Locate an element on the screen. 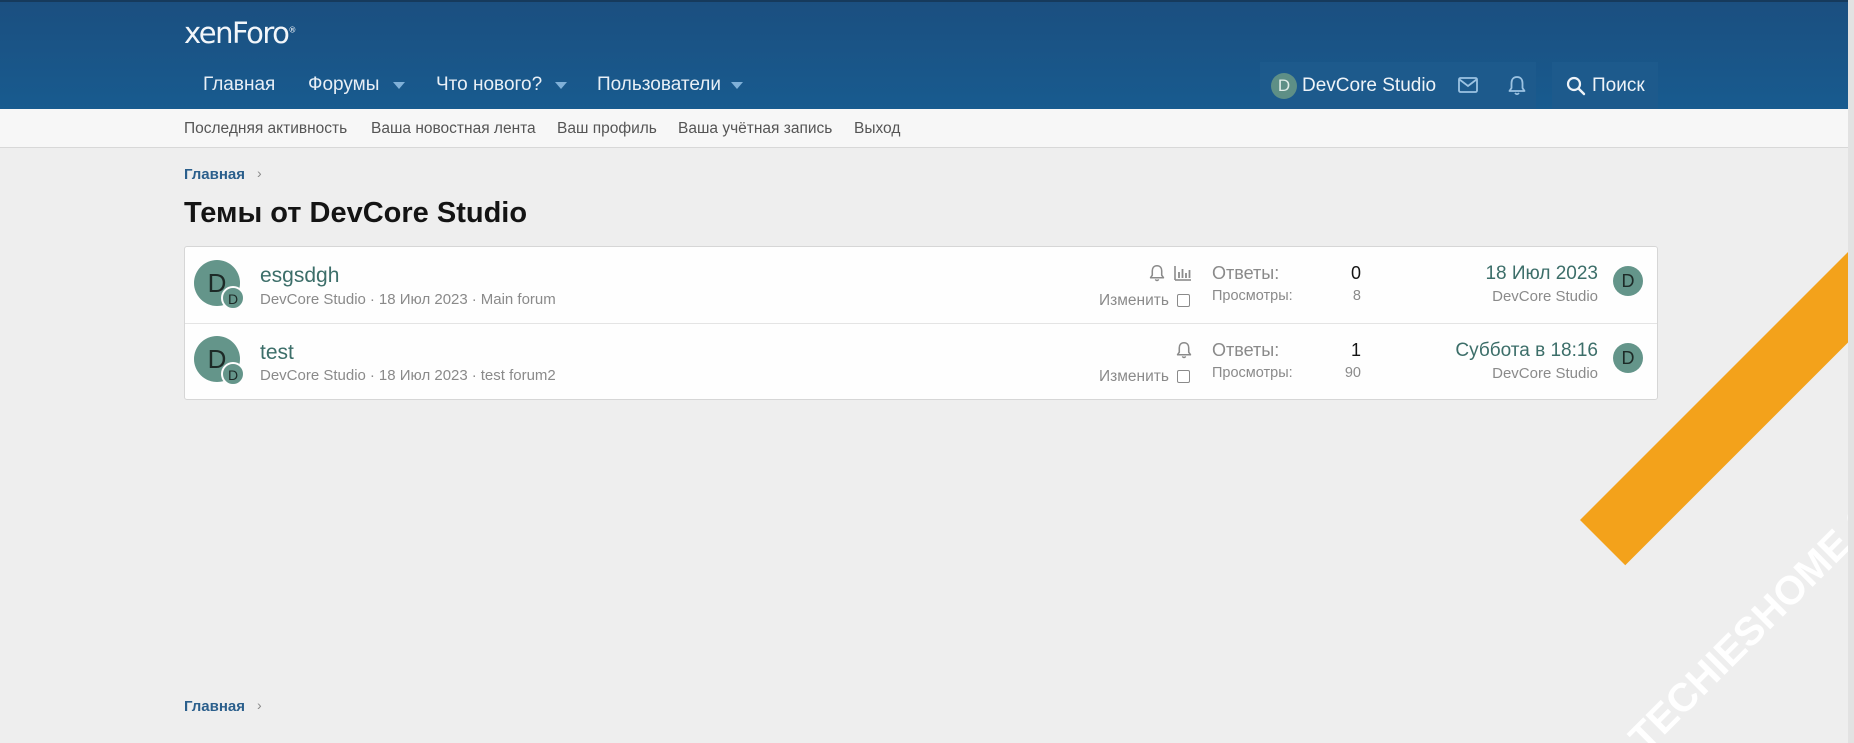 This screenshot has height=743, width=1854. thread-meta: DevCore Studio · 18 Июл 2023 · test forum2 is located at coordinates (408, 375).